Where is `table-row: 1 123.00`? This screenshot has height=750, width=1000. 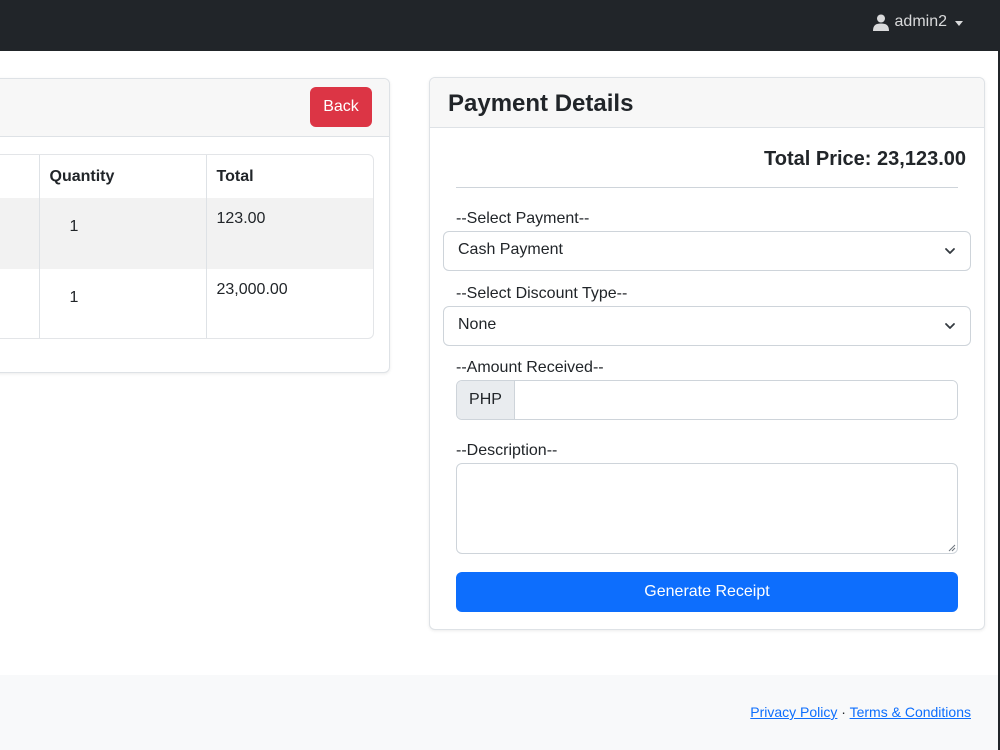
table-row: 1 123.00 is located at coordinates (186, 233).